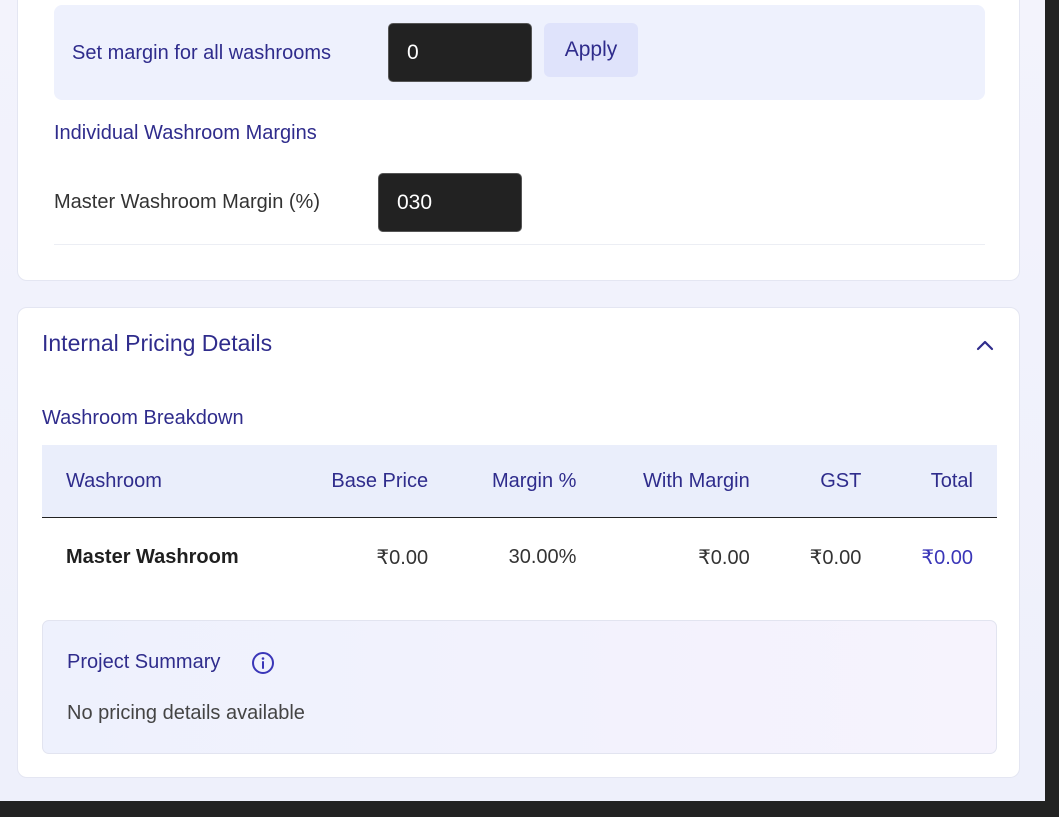 Image resolution: width=1059 pixels, height=817 pixels. I want to click on no-pricing-message: No pricing details available, so click(186, 713).